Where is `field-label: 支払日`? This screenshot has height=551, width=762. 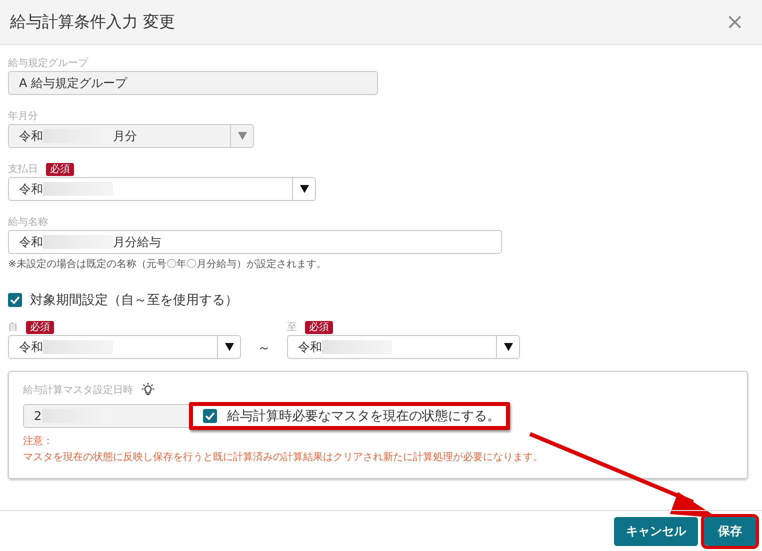
field-label: 支払日 is located at coordinates (23, 169).